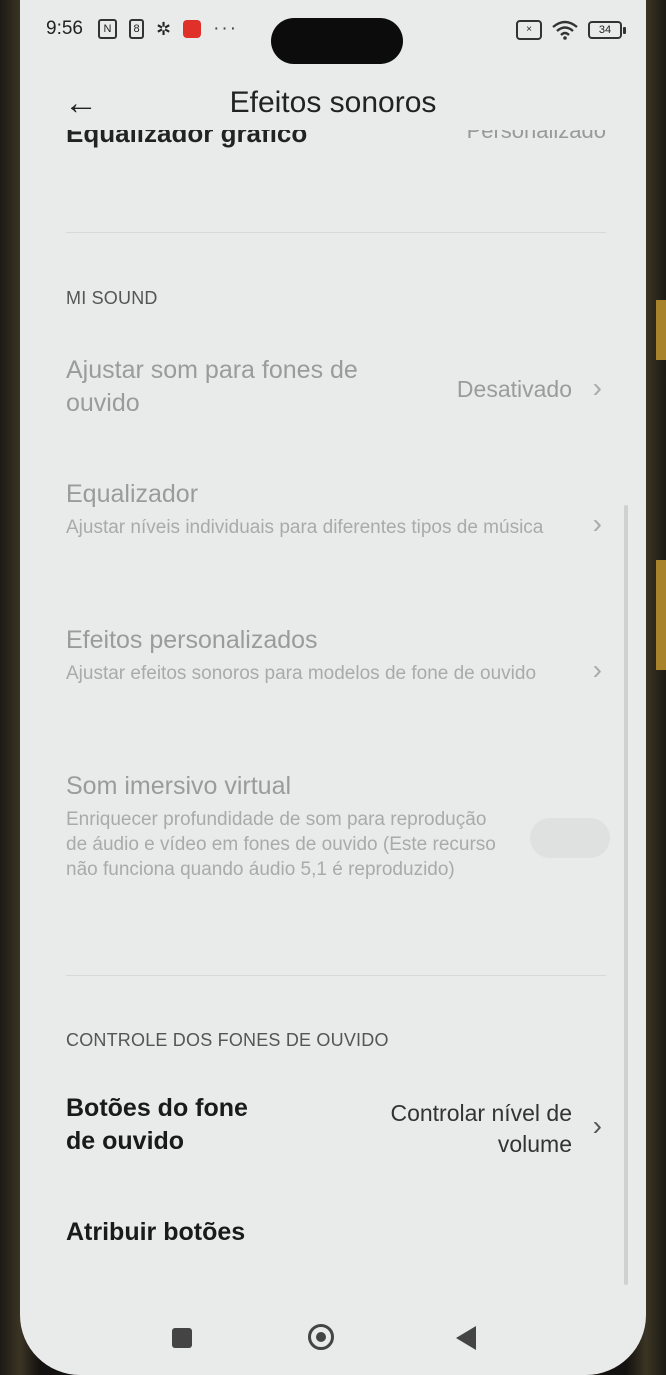  Describe the element at coordinates (565, 30) in the screenshot. I see `wifi-icon` at that location.